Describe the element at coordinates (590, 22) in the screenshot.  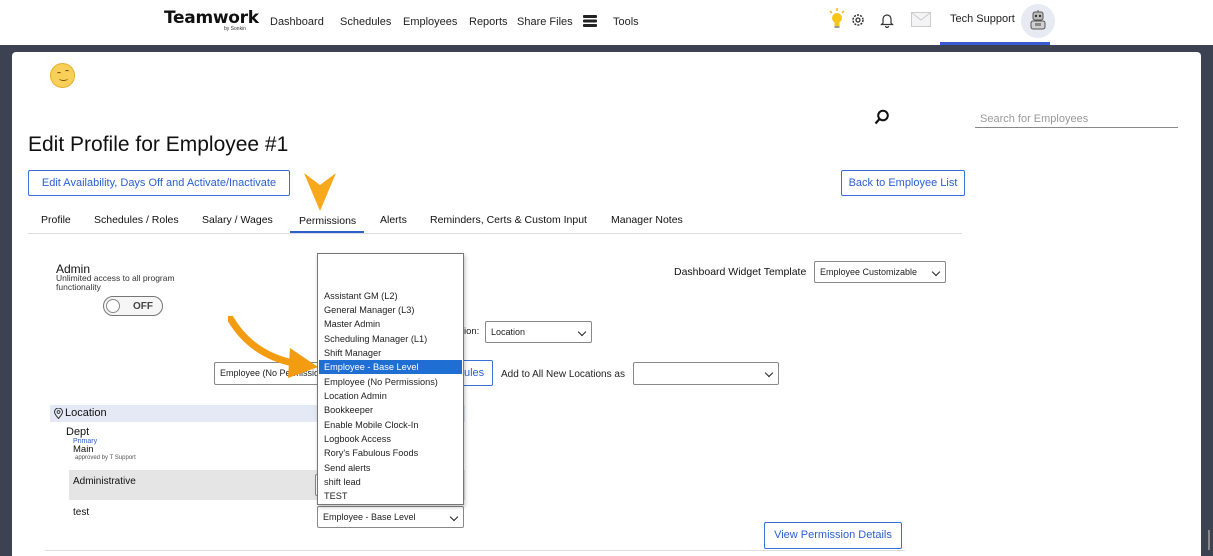
I see `hamburger-icon` at that location.